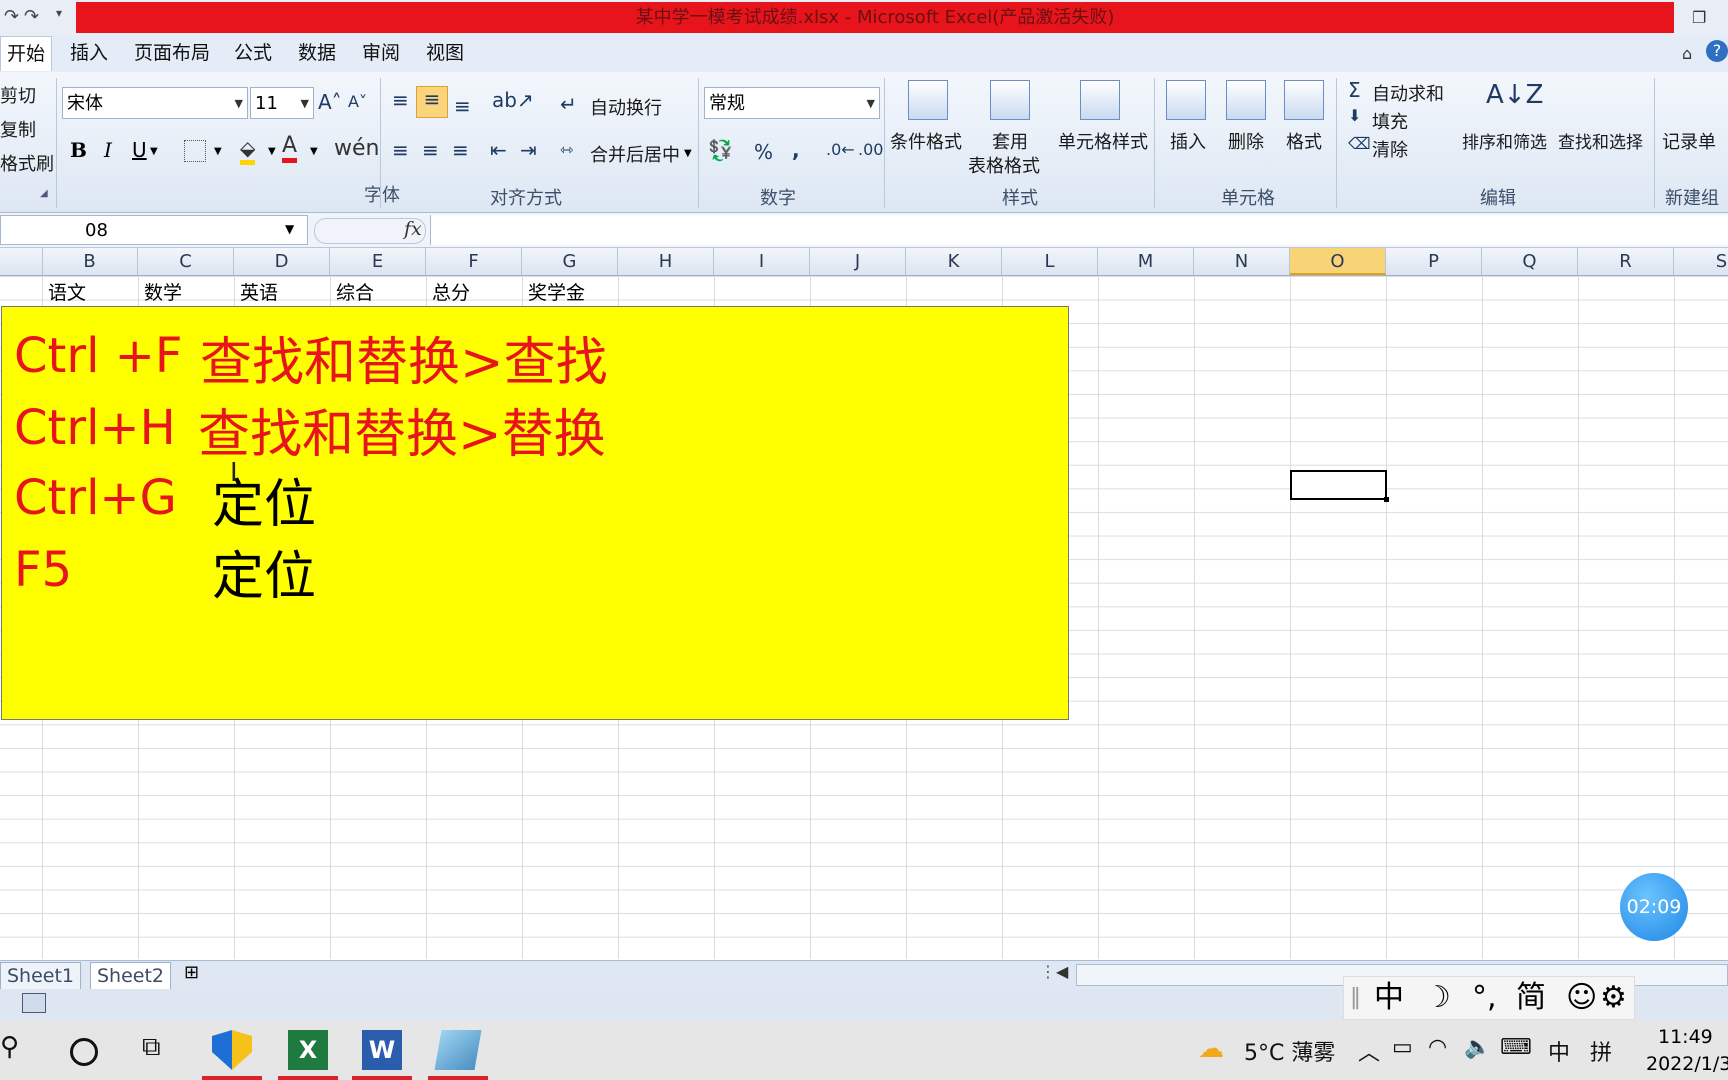 This screenshot has height=1080, width=1728. Describe the element at coordinates (1103, 141) in the screenshot. I see `cell-styles-button: 单元格样式` at that location.